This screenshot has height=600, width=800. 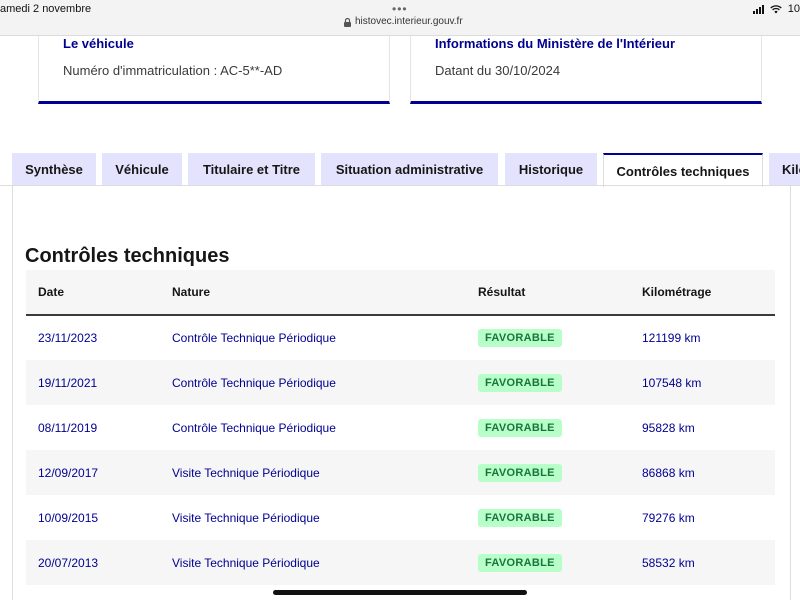 I want to click on address-bar: histovec.interieur.gouv.fr, so click(x=403, y=21).